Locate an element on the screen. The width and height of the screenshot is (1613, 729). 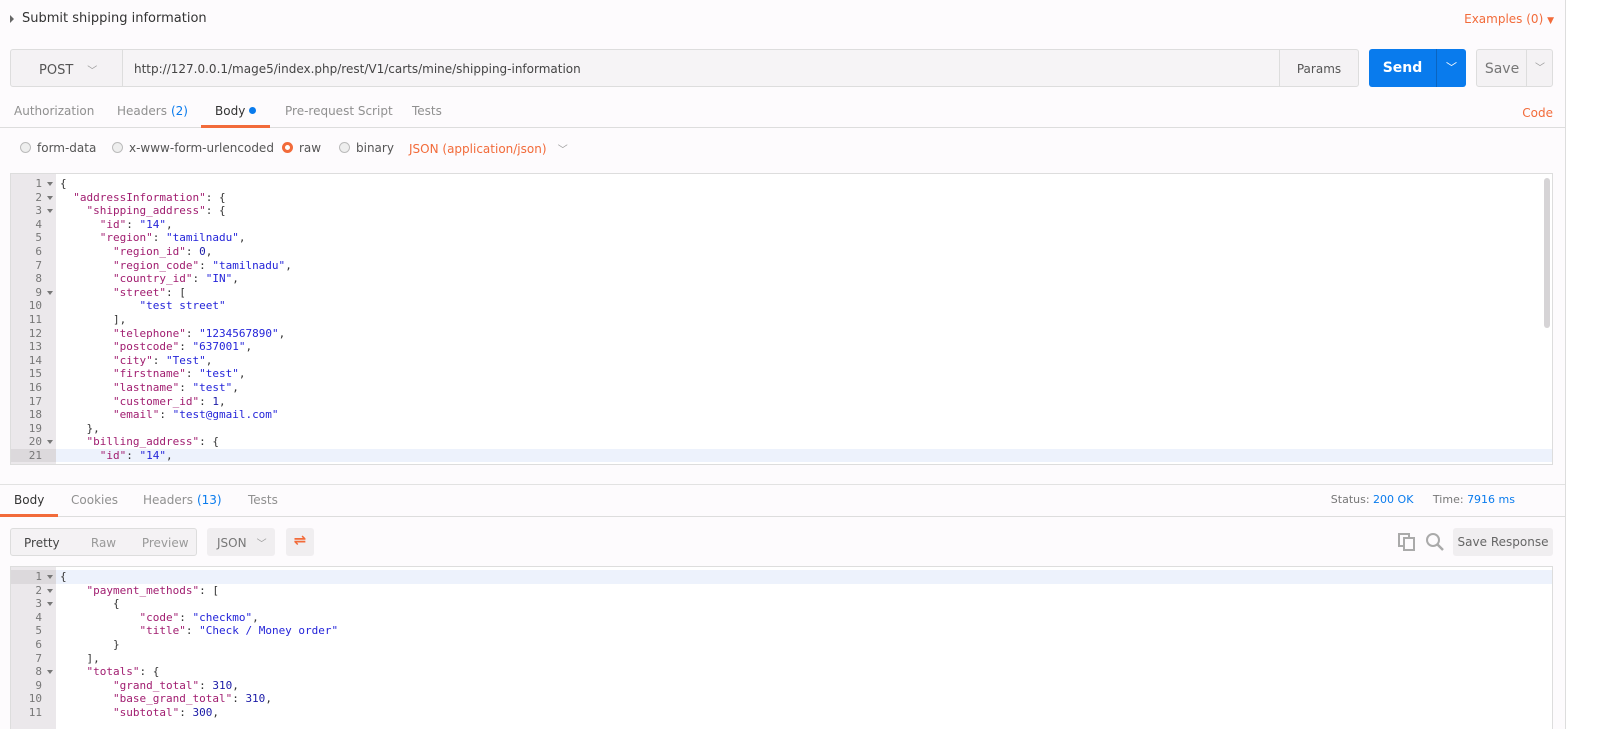
code-token: "title" is located at coordinates (123, 631).